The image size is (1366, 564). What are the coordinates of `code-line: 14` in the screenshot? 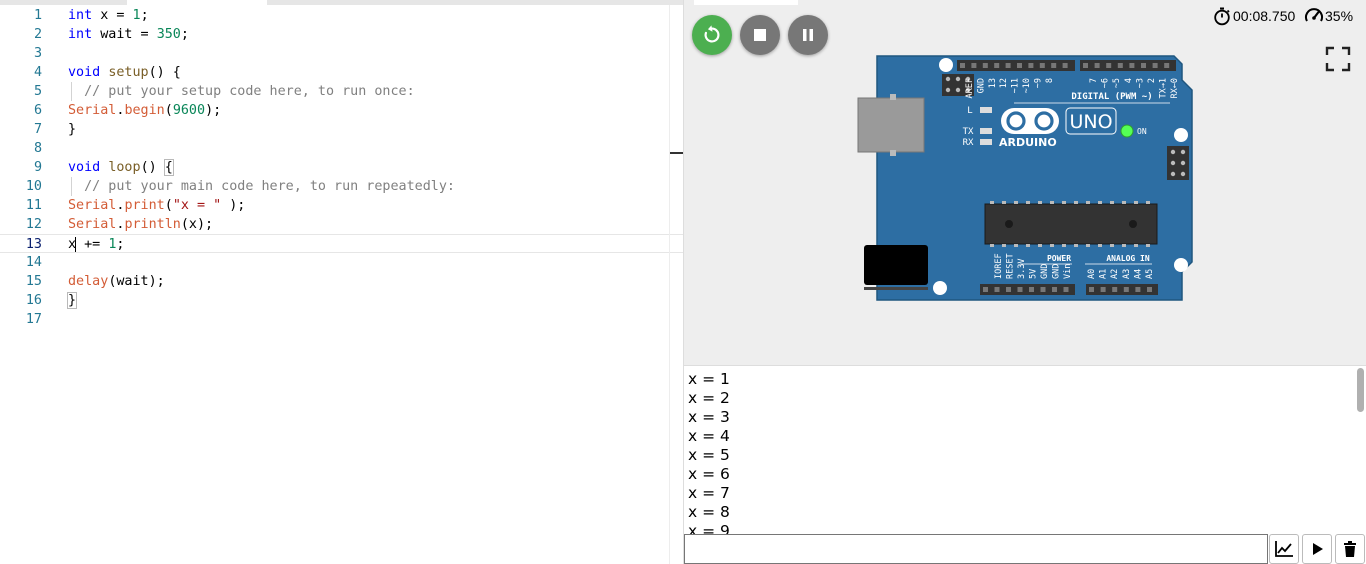 It's located at (341, 262).